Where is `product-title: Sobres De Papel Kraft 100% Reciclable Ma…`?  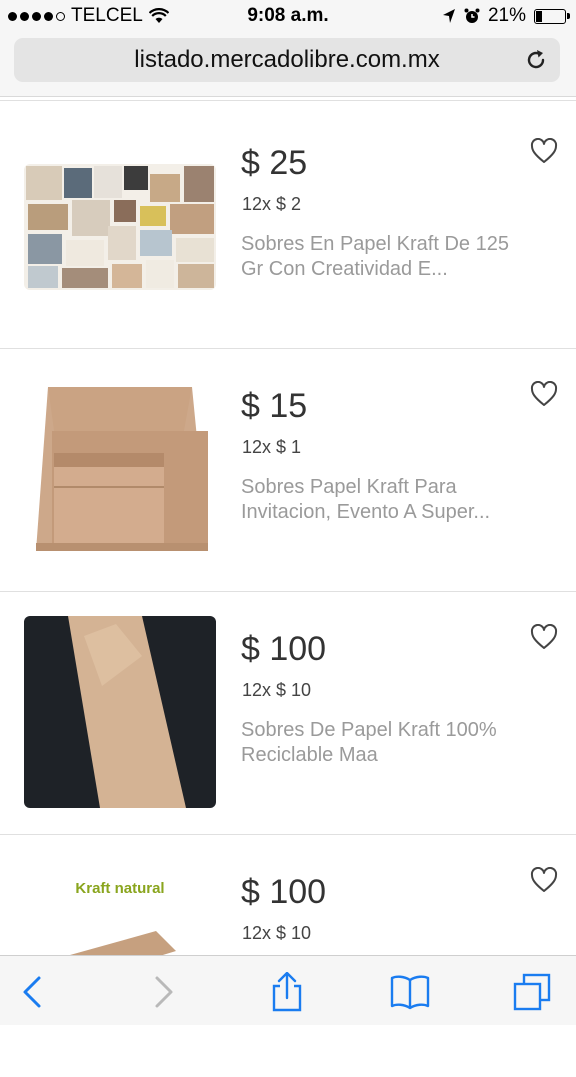 product-title: Sobres De Papel Kraft 100% Reciclable Ma… is located at coordinates (391, 743).